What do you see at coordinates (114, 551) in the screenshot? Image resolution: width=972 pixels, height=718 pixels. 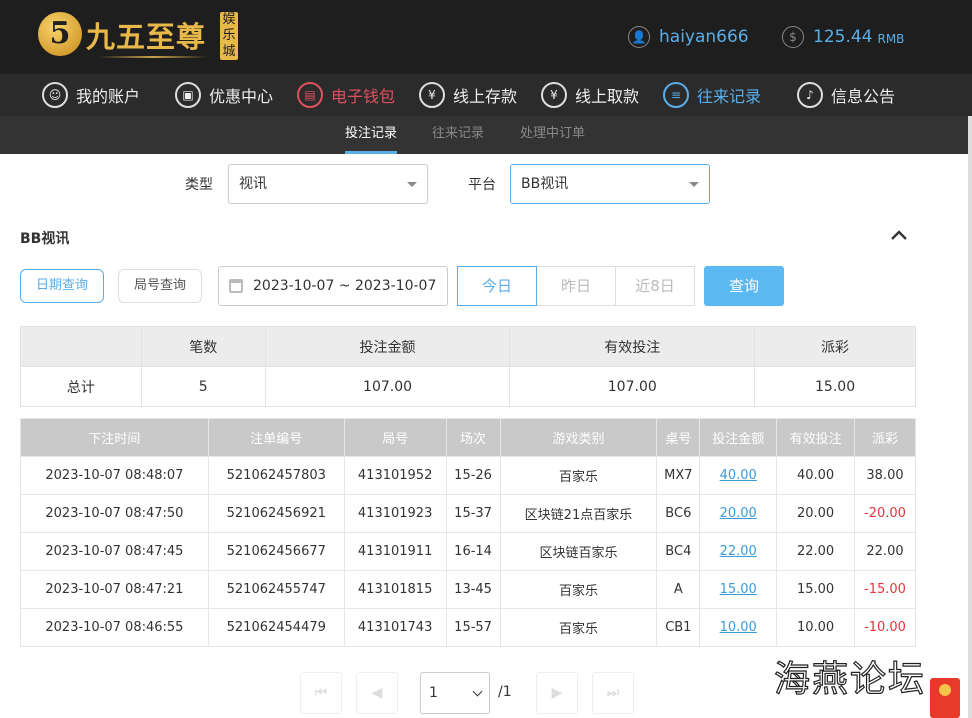 I see `bet-time: 2023-10-07 08:47:45` at bounding box center [114, 551].